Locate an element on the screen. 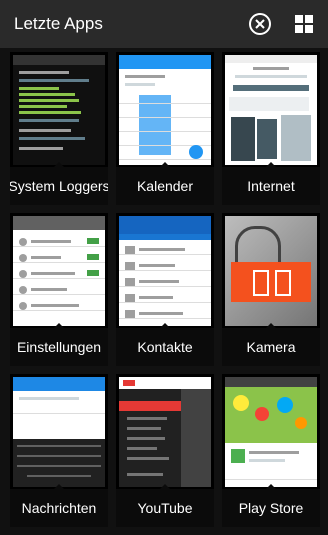  app-card-einstellungen: Einstellungen is located at coordinates (59, 289).